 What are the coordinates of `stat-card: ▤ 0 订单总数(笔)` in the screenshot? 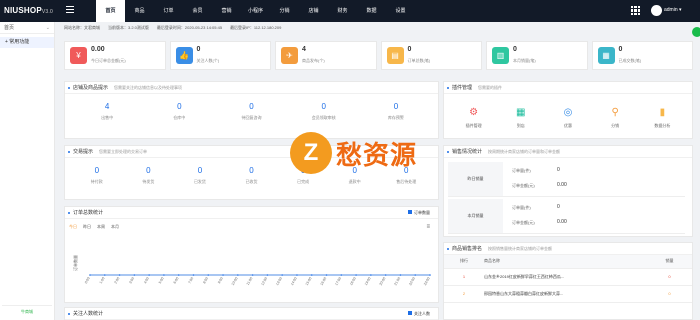 It's located at (431, 55).